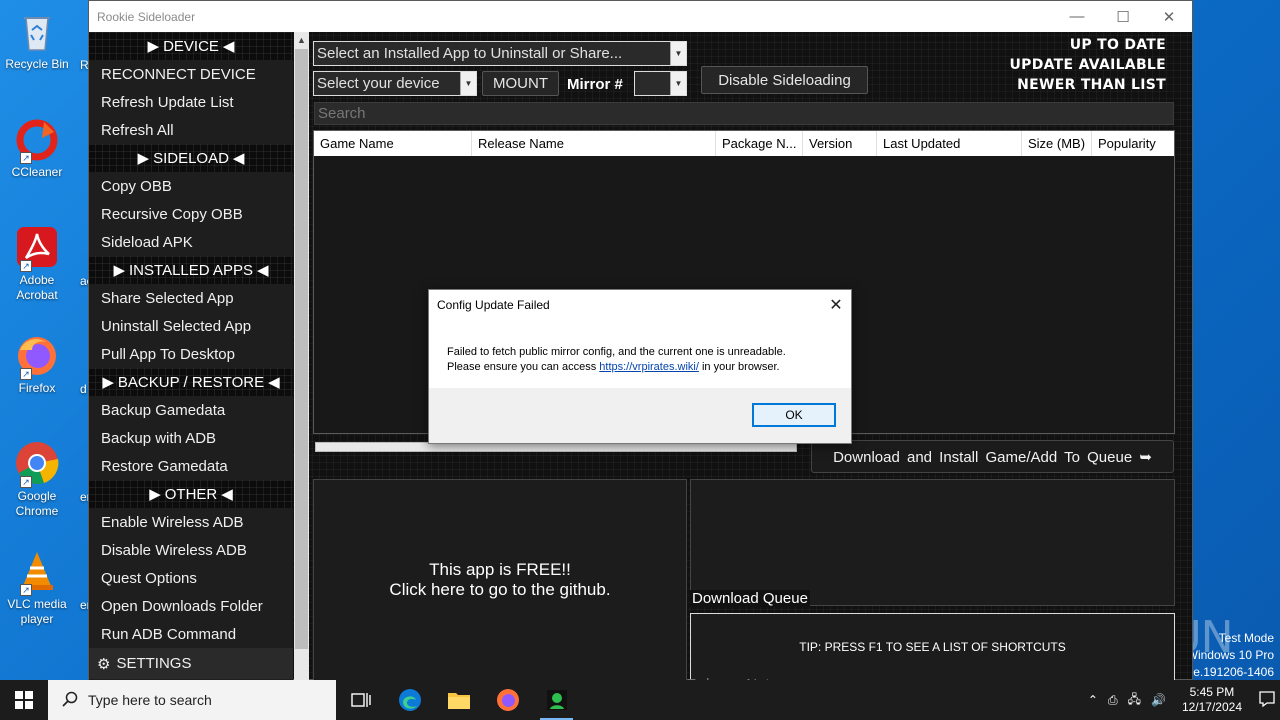 The width and height of the screenshot is (1280, 720). What do you see at coordinates (1091, 85) in the screenshot?
I see `status-newer-than-list: NEWER THAN LIST` at bounding box center [1091, 85].